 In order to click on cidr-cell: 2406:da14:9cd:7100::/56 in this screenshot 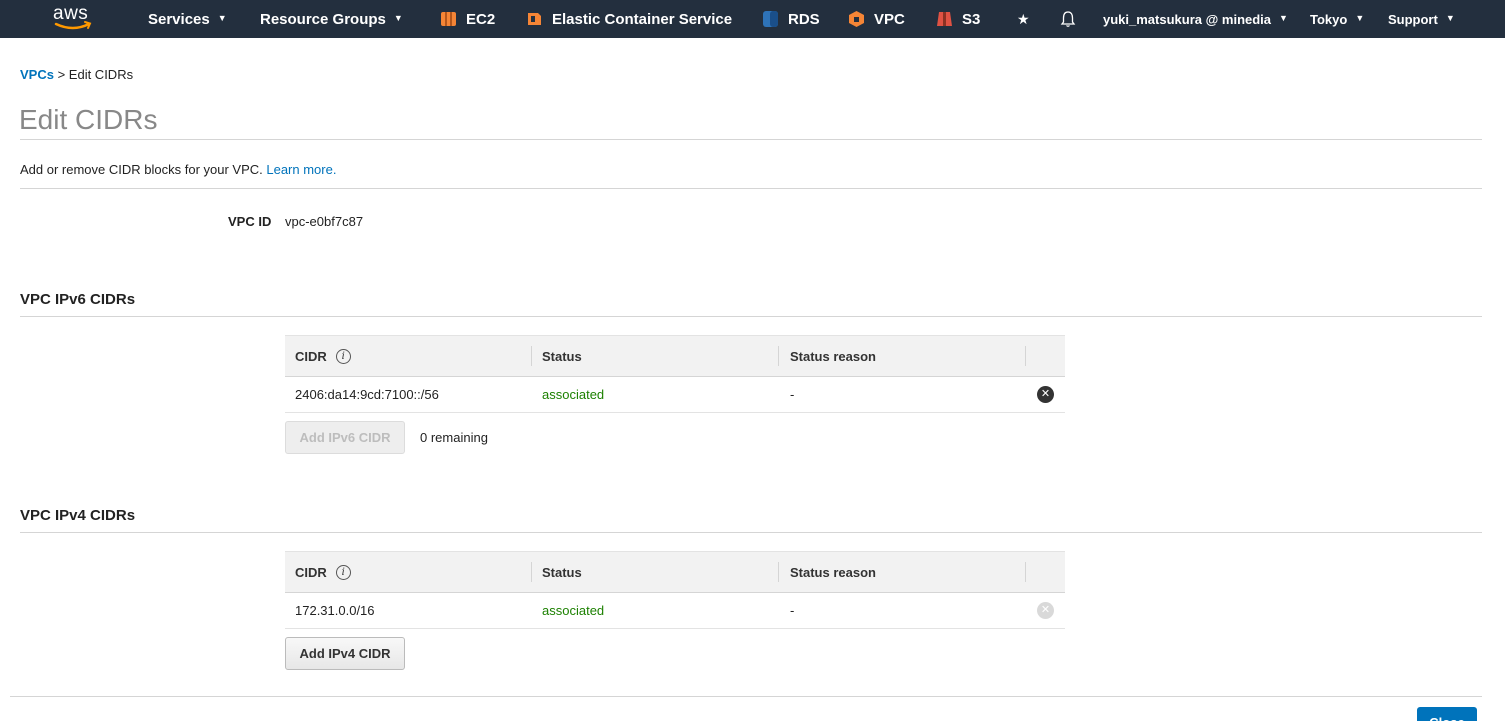, I will do `click(367, 394)`.